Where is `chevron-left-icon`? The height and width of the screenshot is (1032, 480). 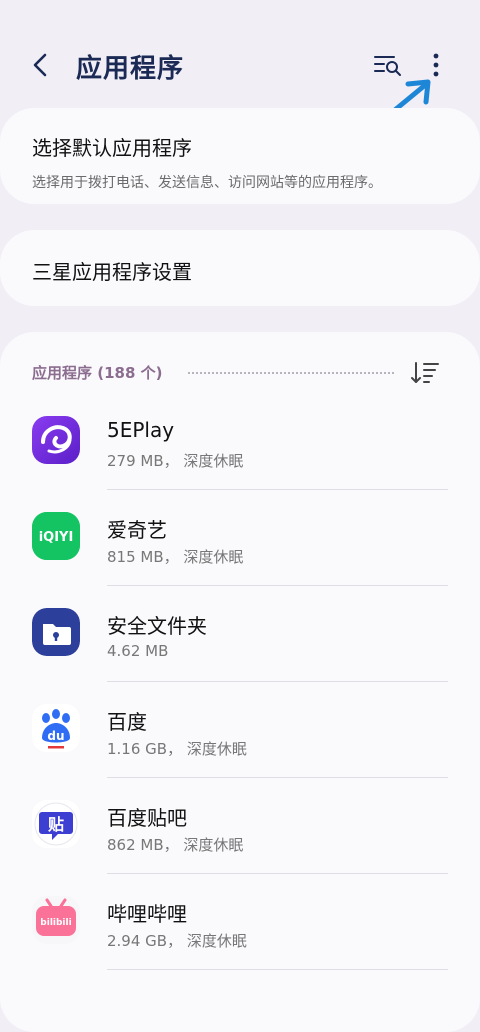 chevron-left-icon is located at coordinates (40, 65).